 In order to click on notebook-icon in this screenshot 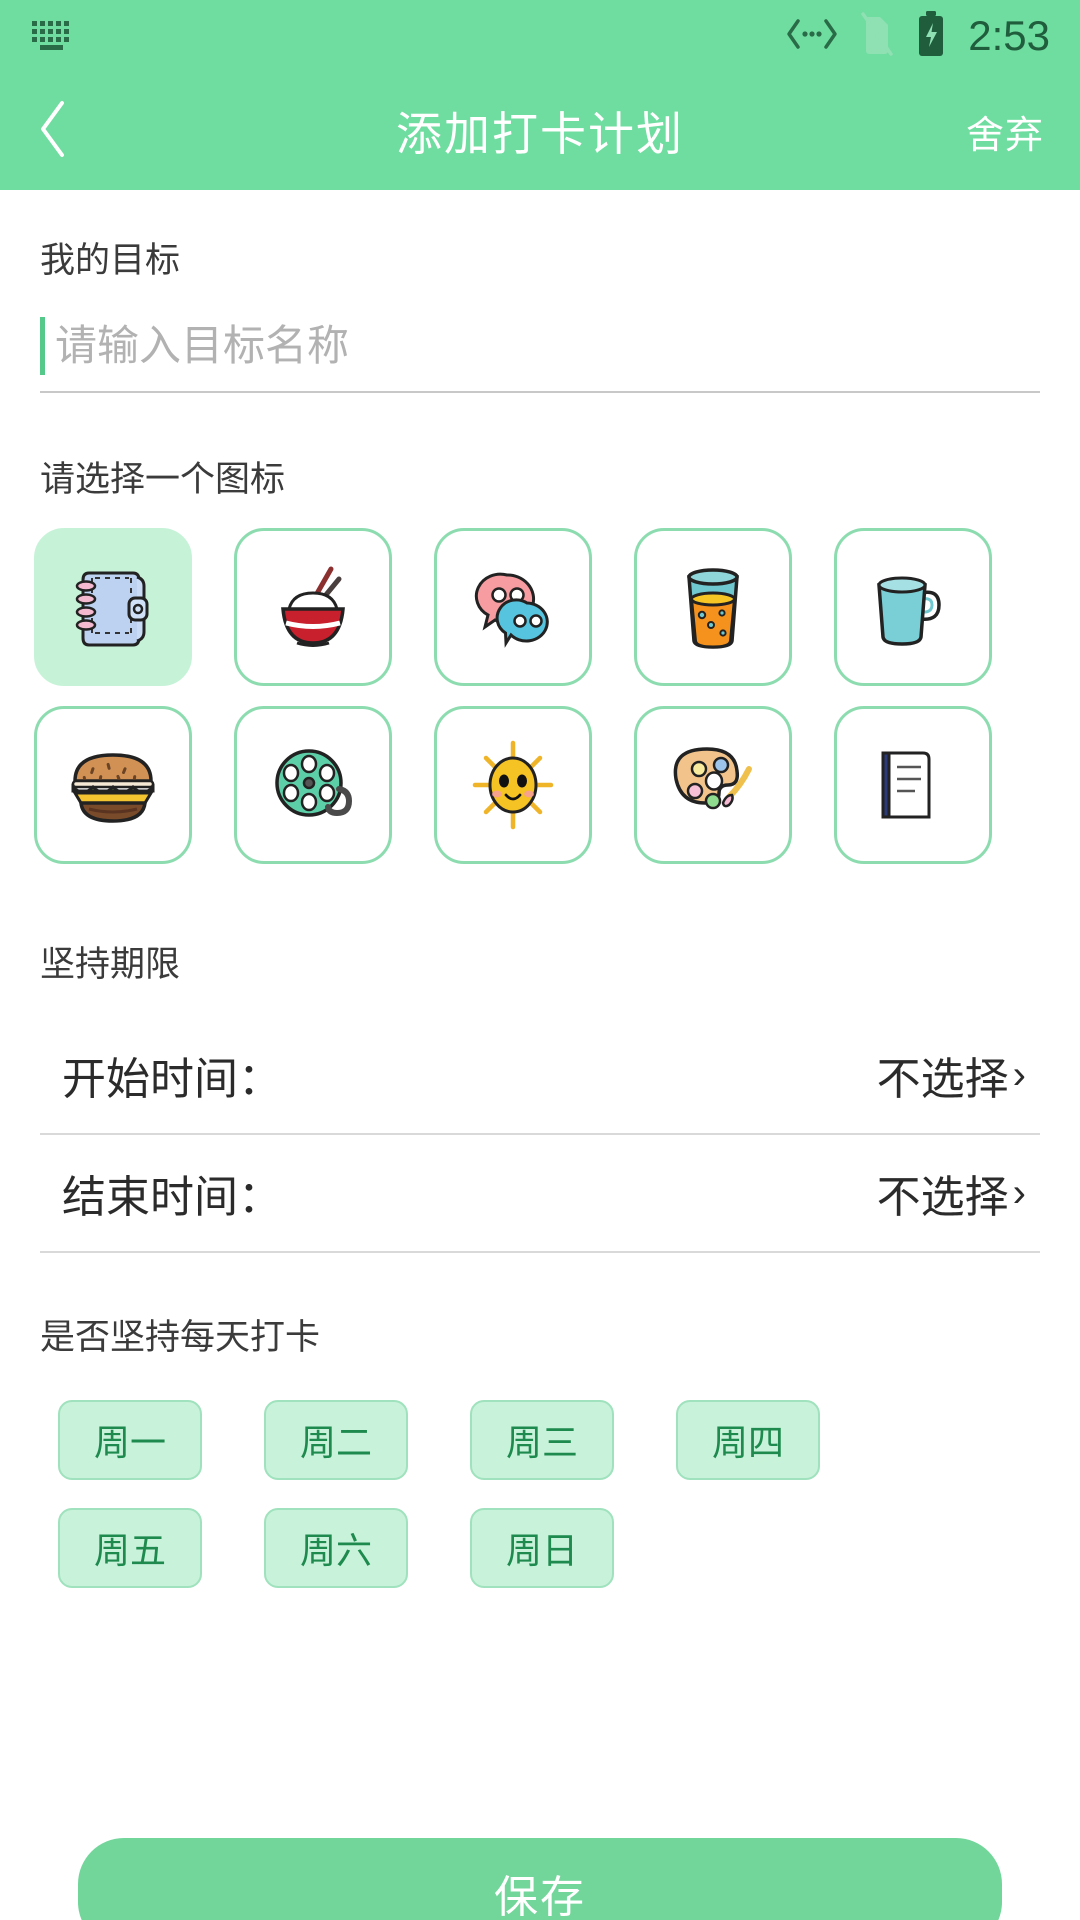, I will do `click(113, 607)`.